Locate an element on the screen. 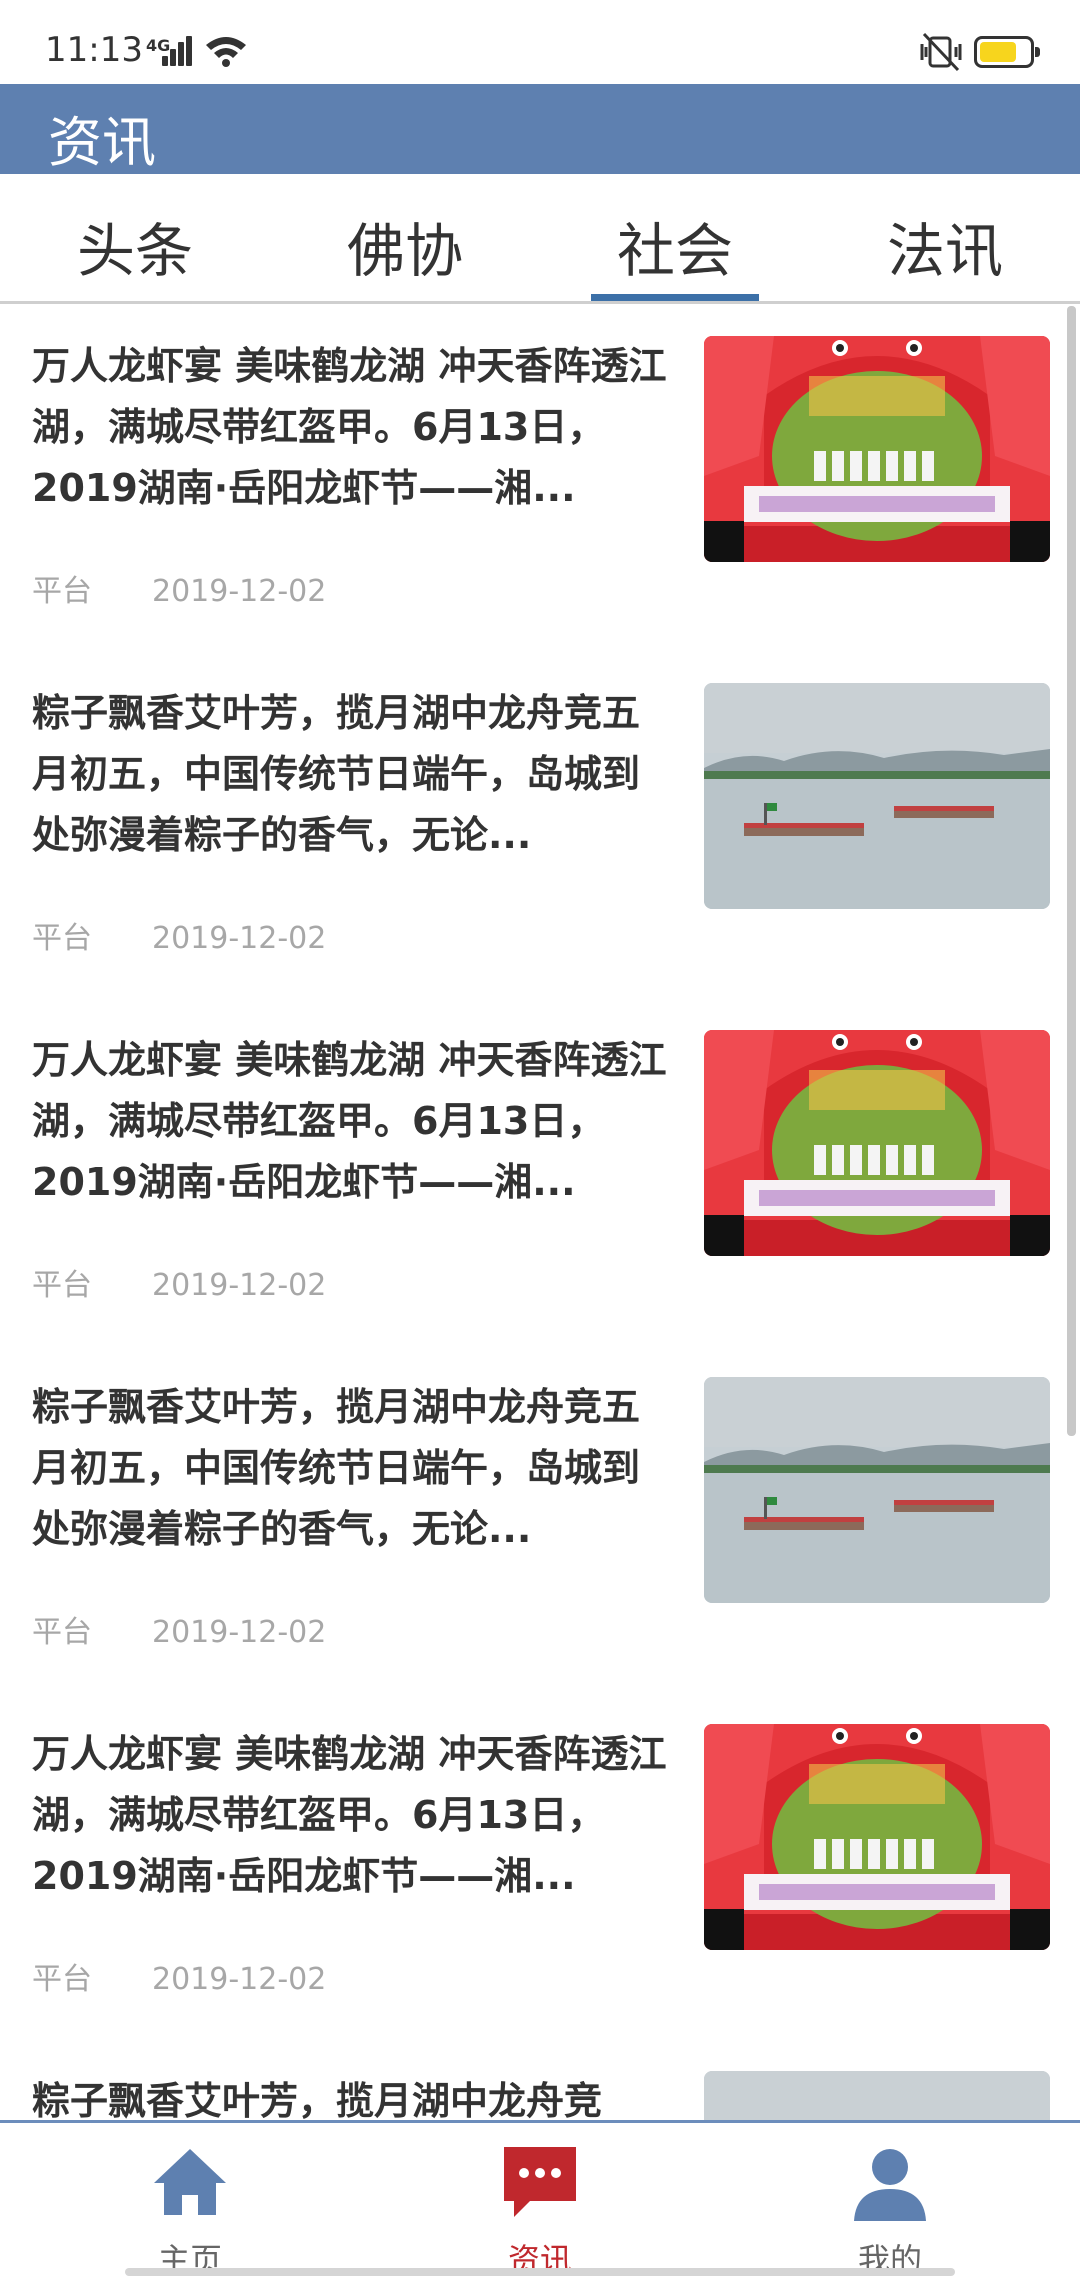  message-icon is located at coordinates (540, 2182).